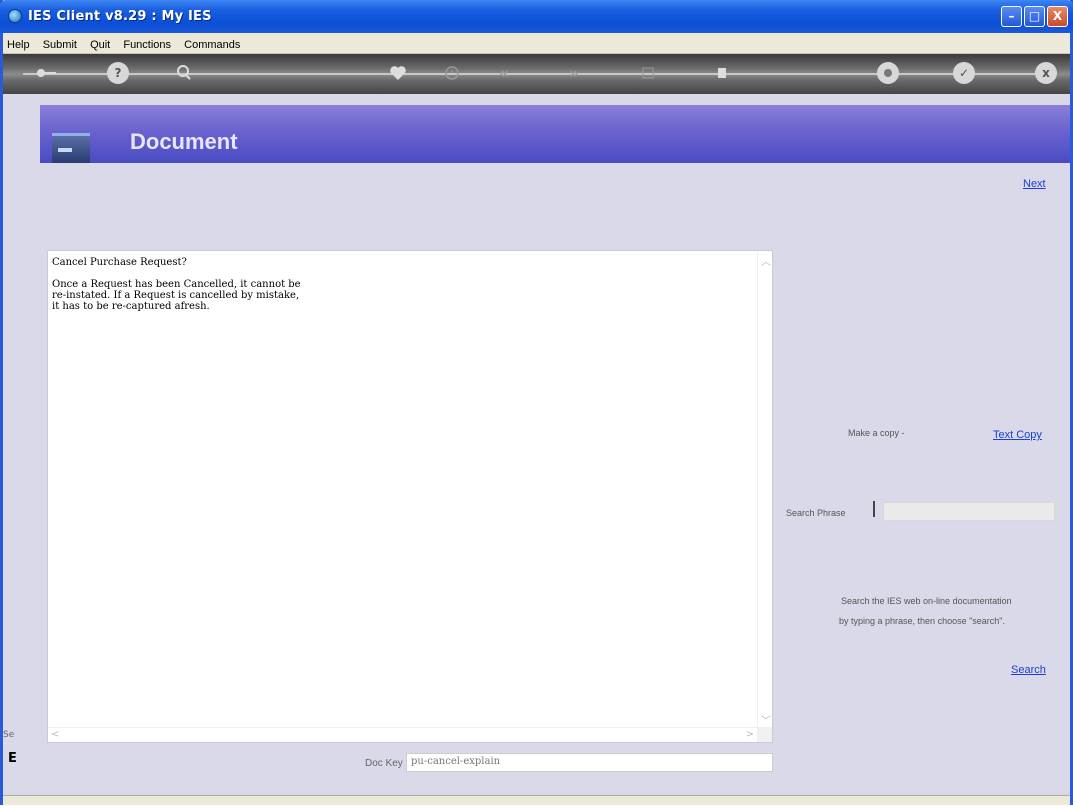  What do you see at coordinates (9, 735) in the screenshot?
I see `side-fragment-top: Se` at bounding box center [9, 735].